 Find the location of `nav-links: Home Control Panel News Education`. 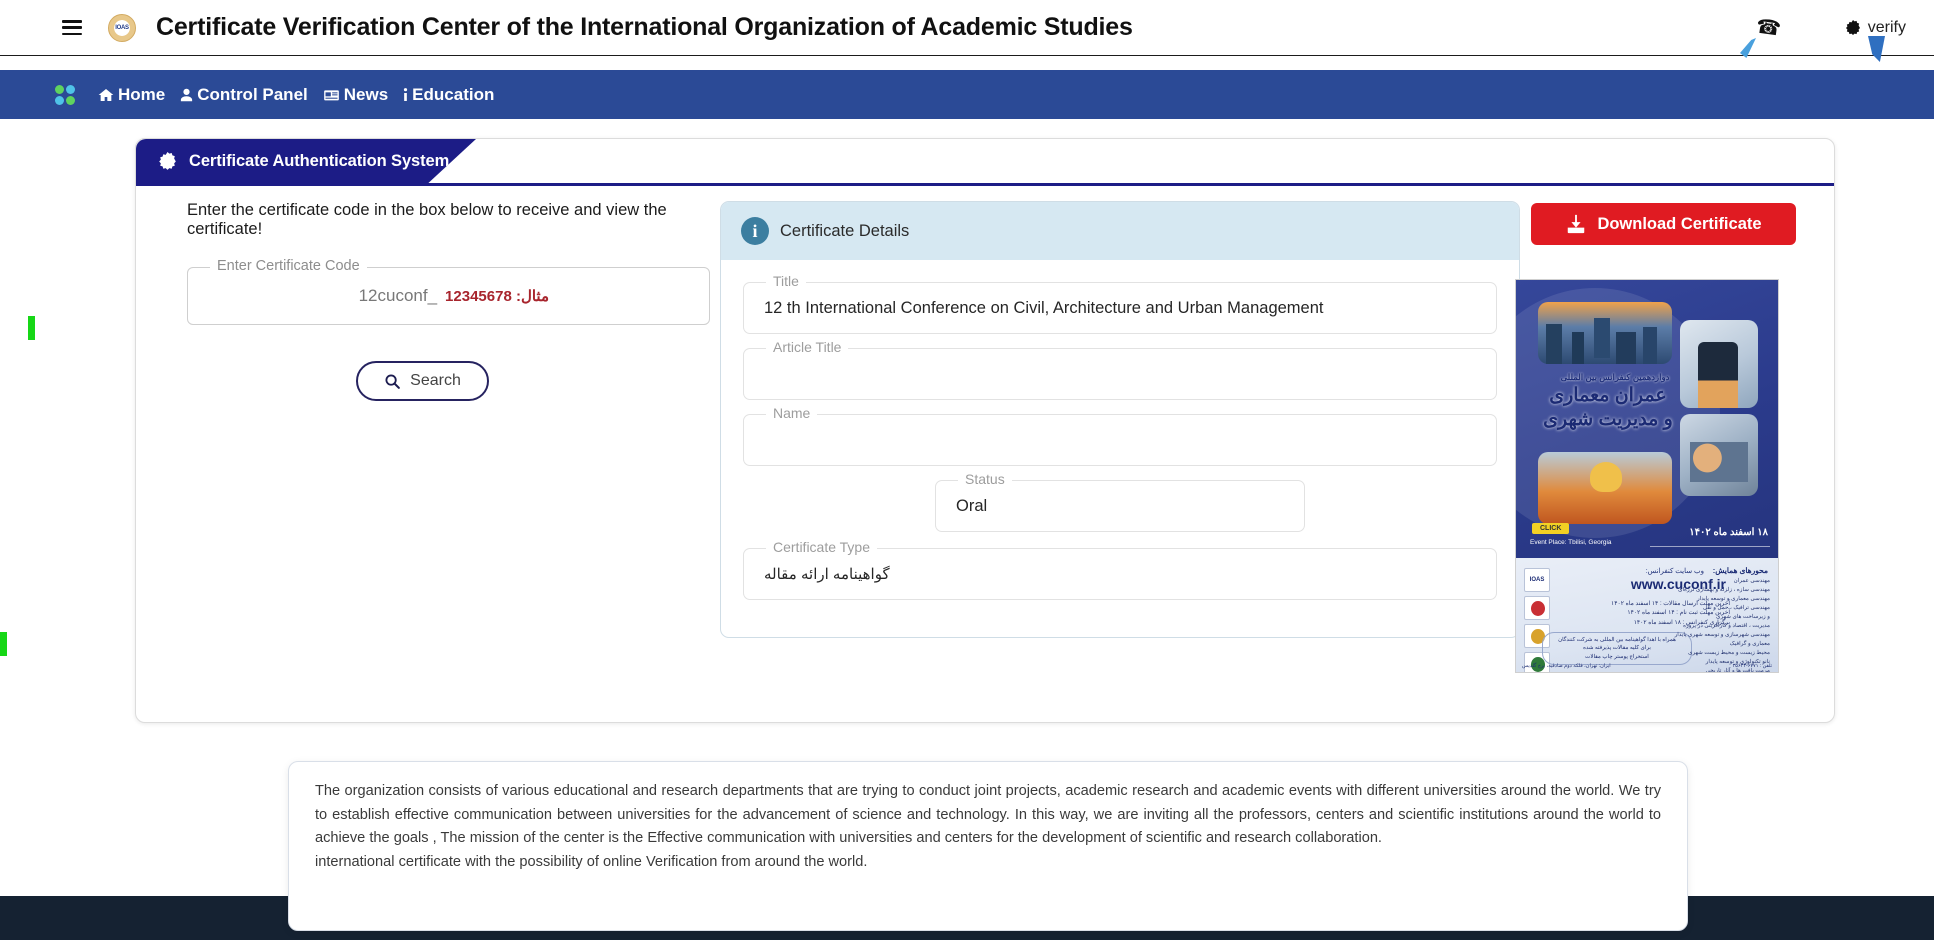

nav-links: Home Control Panel News Education is located at coordinates (302, 95).